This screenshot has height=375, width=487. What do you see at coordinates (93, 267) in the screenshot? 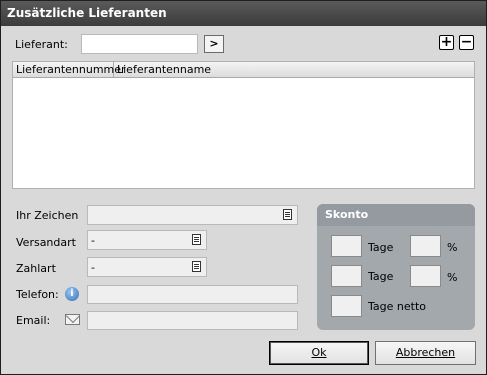
I see `zahlart-value: -` at bounding box center [93, 267].